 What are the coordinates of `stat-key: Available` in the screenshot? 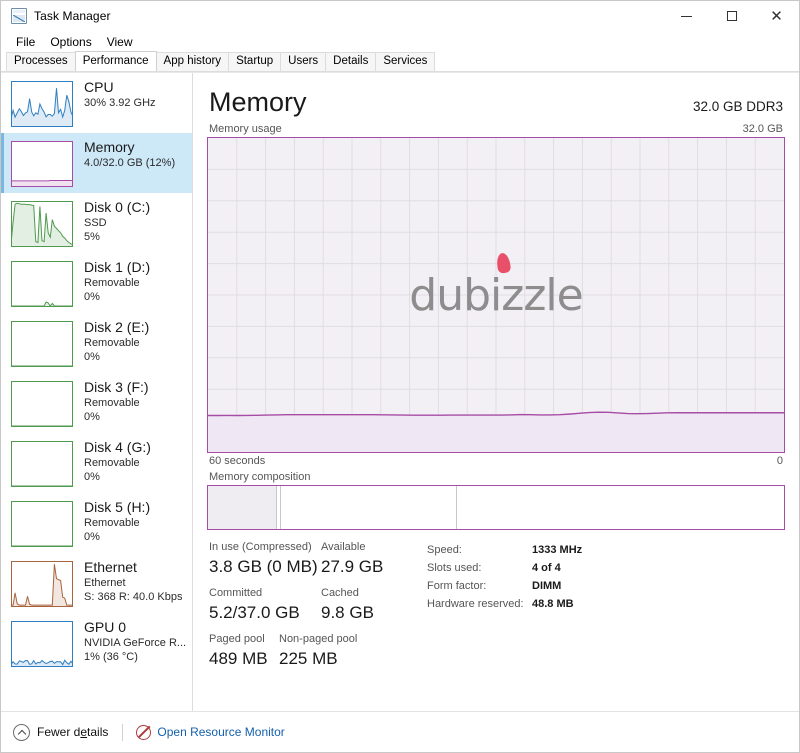 It's located at (343, 547).